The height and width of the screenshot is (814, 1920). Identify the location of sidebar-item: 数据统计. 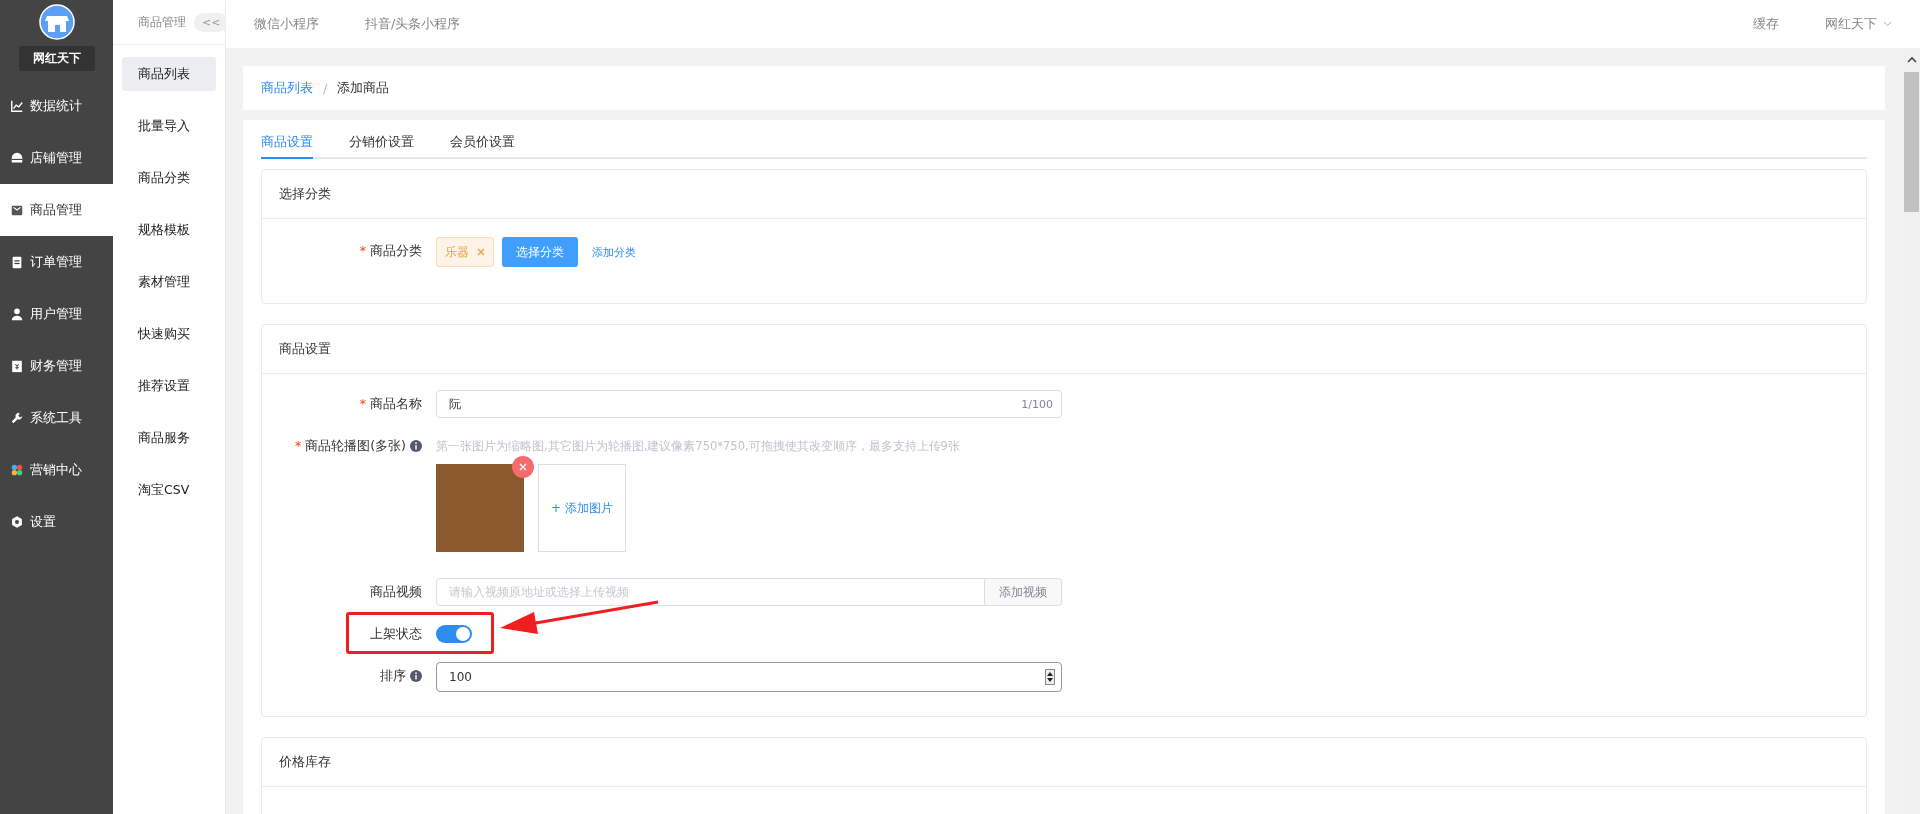
(56, 106).